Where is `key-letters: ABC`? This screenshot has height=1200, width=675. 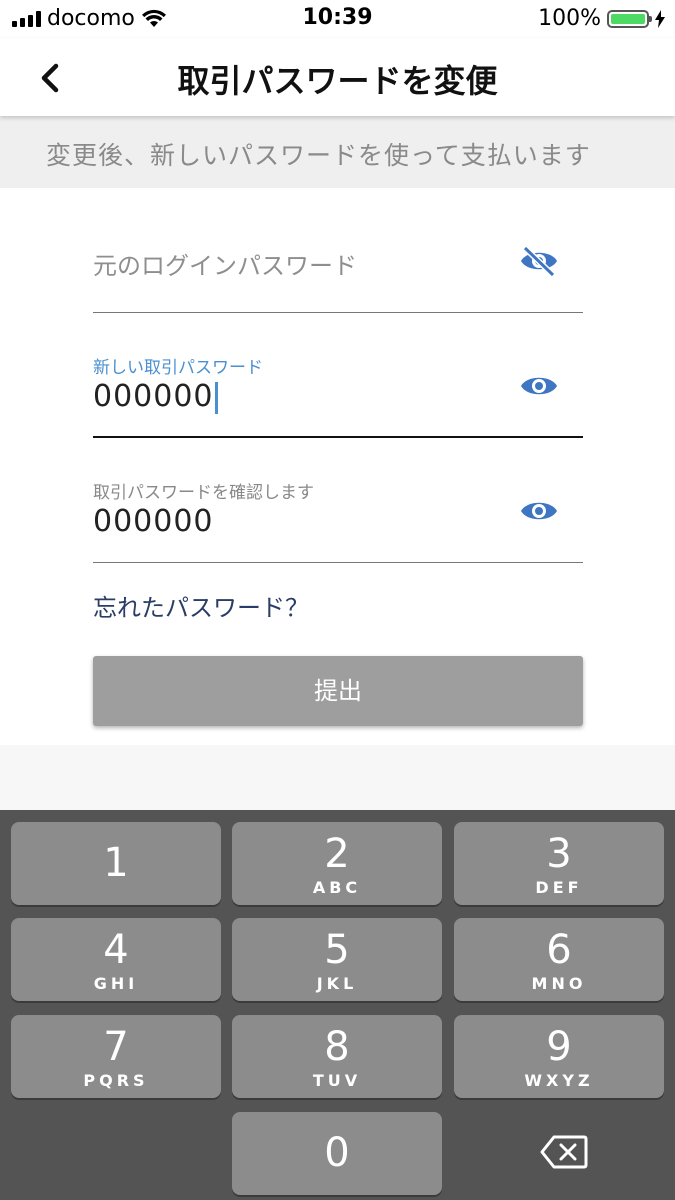
key-letters: ABC is located at coordinates (337, 887).